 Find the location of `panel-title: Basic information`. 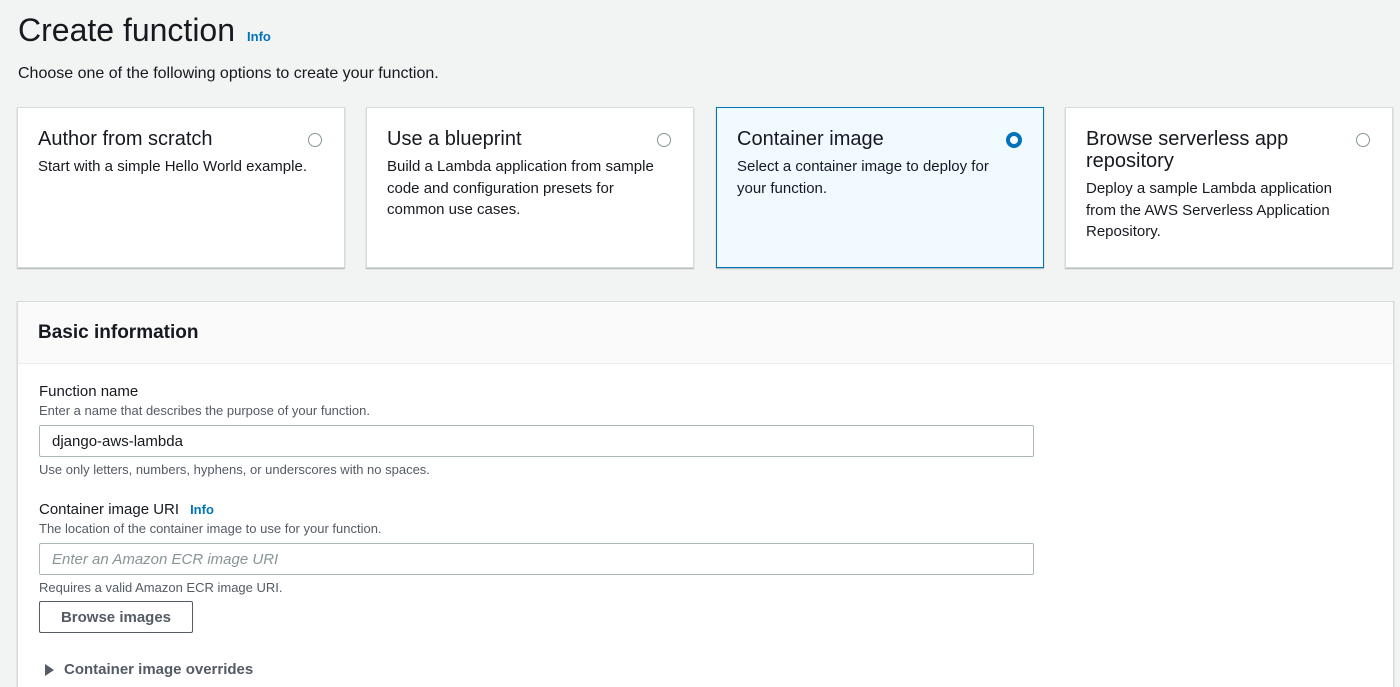

panel-title: Basic information is located at coordinates (118, 332).